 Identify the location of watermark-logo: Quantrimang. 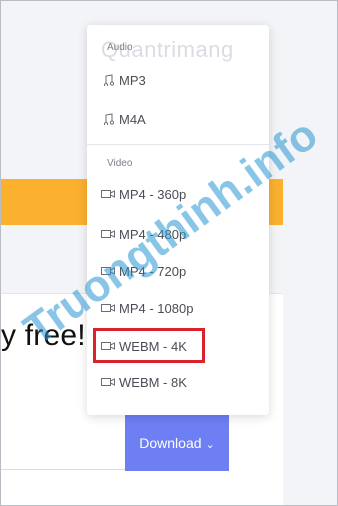
(167, 49).